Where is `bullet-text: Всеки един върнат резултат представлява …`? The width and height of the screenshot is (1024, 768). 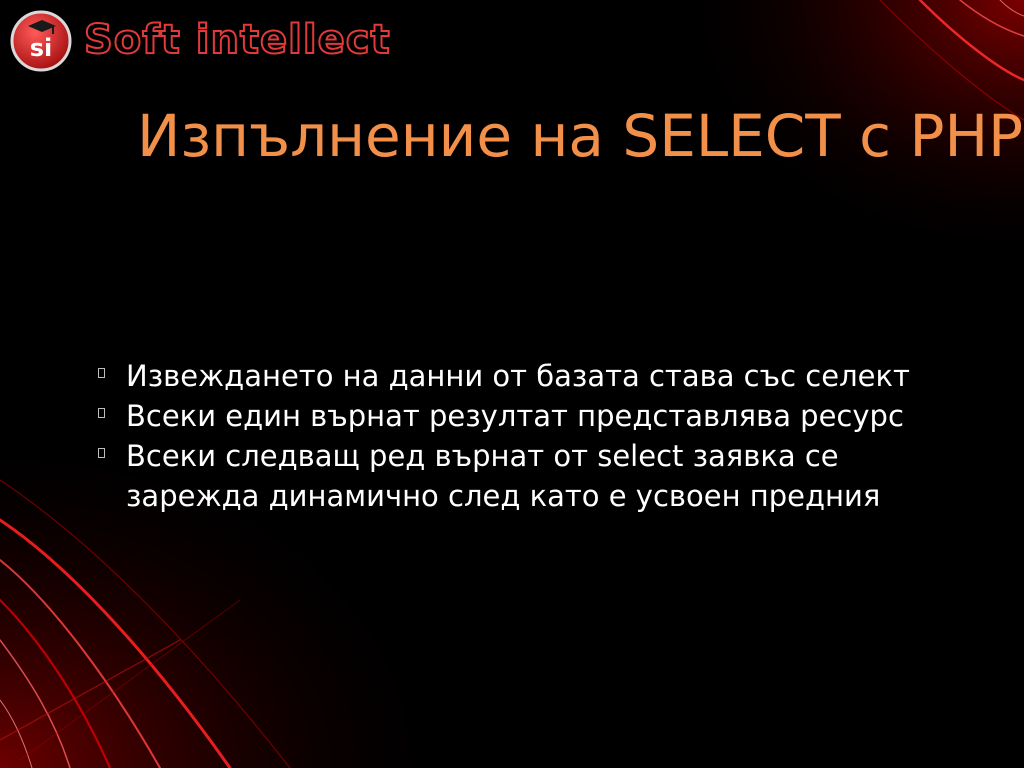 bullet-text: Всеки един върнат резултат представлява … is located at coordinates (515, 416).